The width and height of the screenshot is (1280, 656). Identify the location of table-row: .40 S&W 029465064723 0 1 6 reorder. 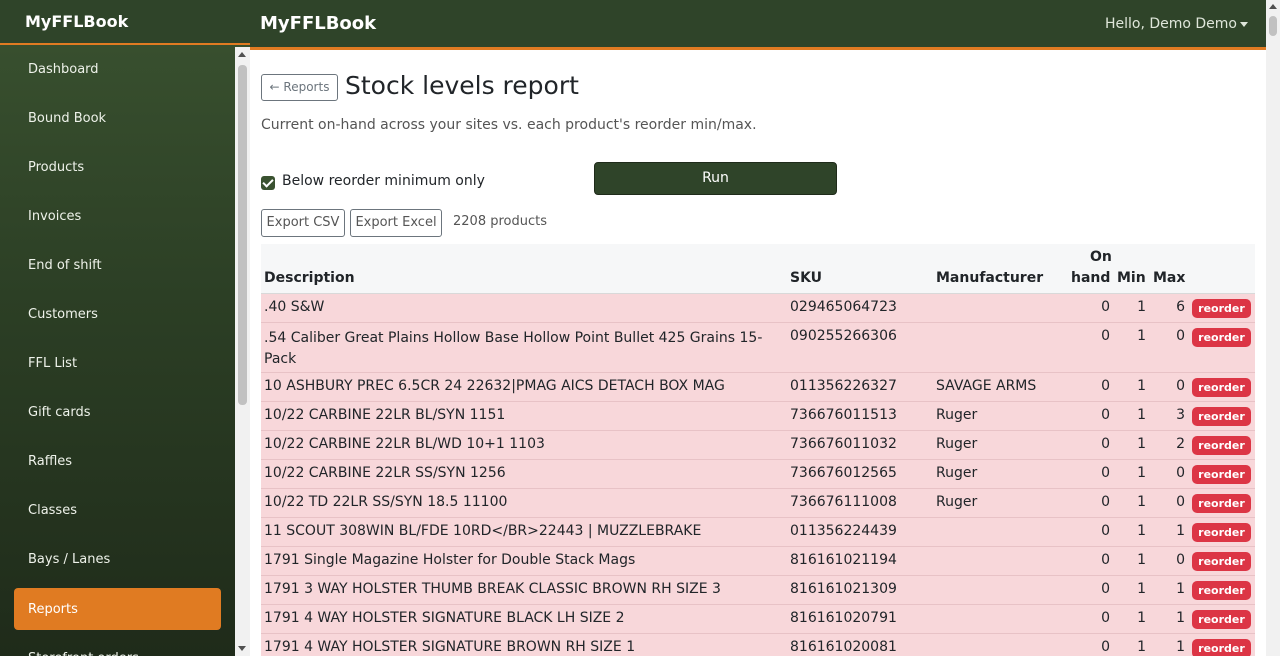
(758, 308).